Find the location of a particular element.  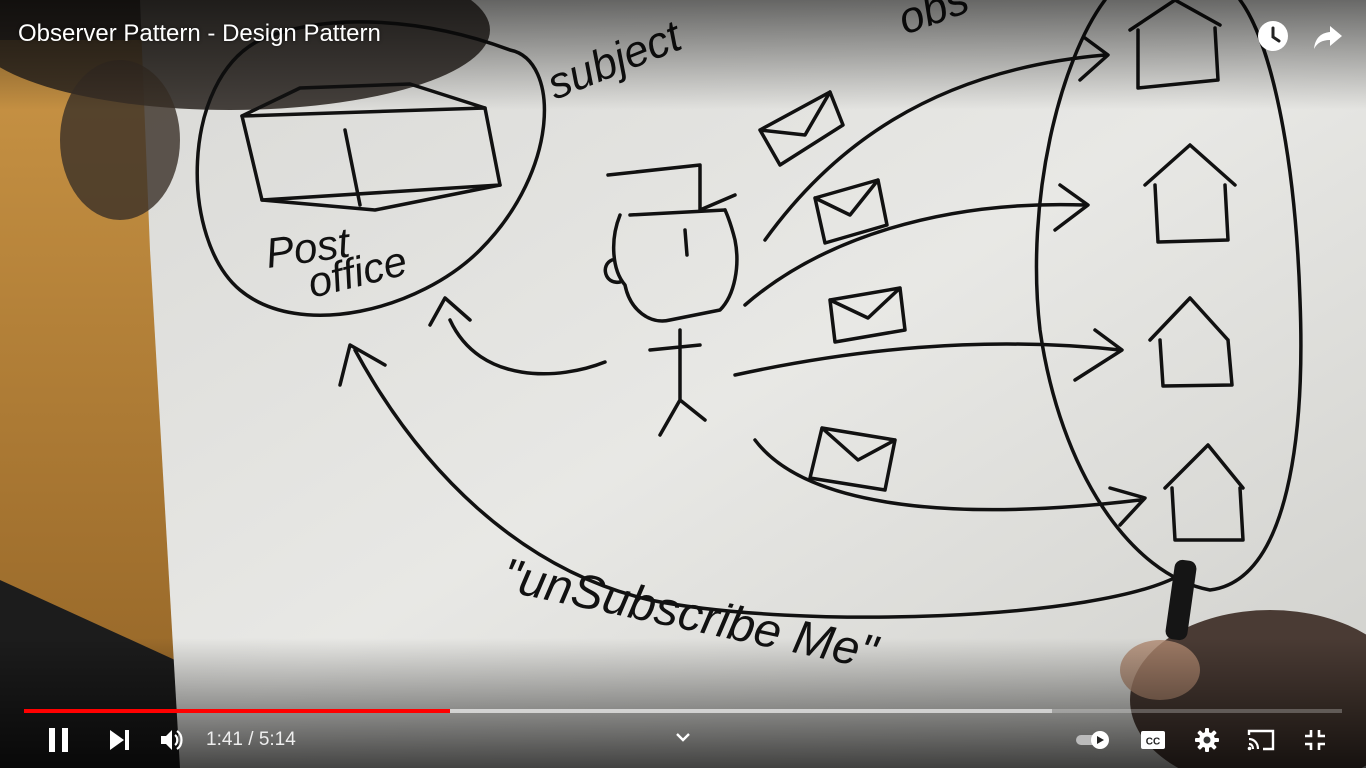

pause-icon is located at coordinates (58, 740).